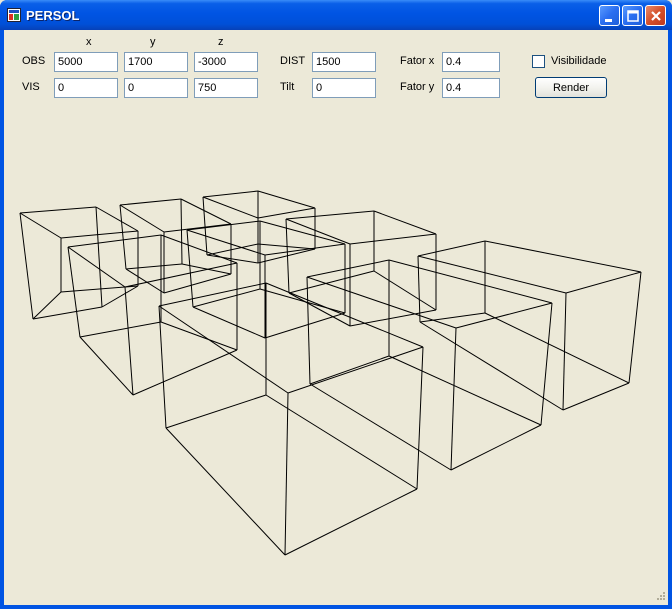 The image size is (672, 609). I want to click on maximize-button, so click(632, 15).